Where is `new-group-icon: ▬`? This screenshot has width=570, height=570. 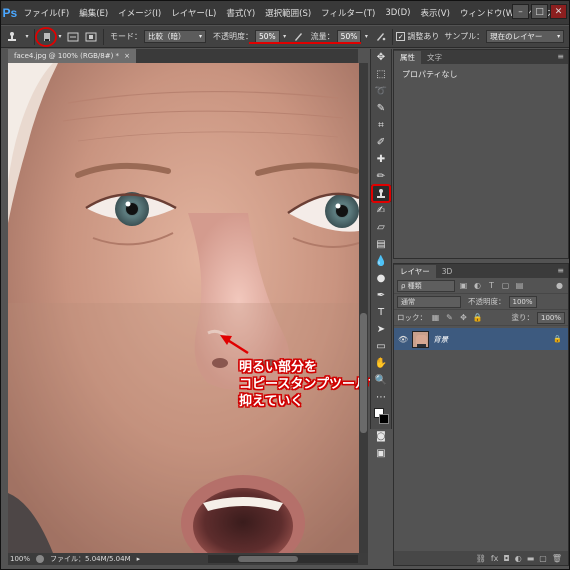 new-group-icon: ▬ is located at coordinates (531, 558).